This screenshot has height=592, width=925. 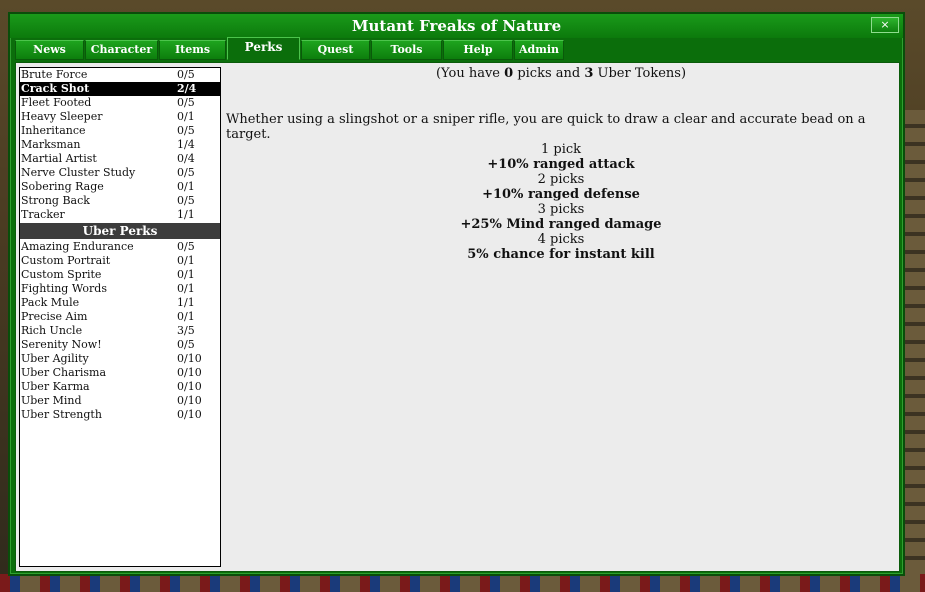 I want to click on perk-level: 3/5, so click(x=186, y=330).